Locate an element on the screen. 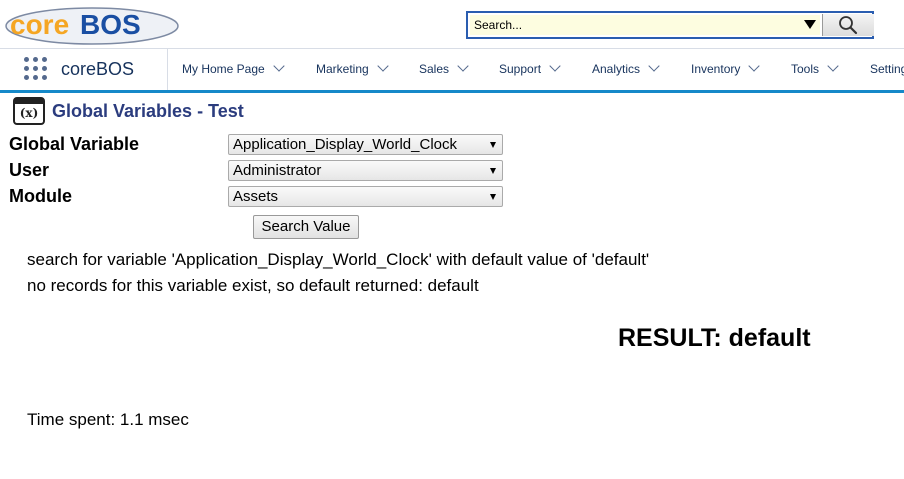 Image resolution: width=904 pixels, height=479 pixels. nav-item-marketing: Marketing is located at coordinates (352, 68).